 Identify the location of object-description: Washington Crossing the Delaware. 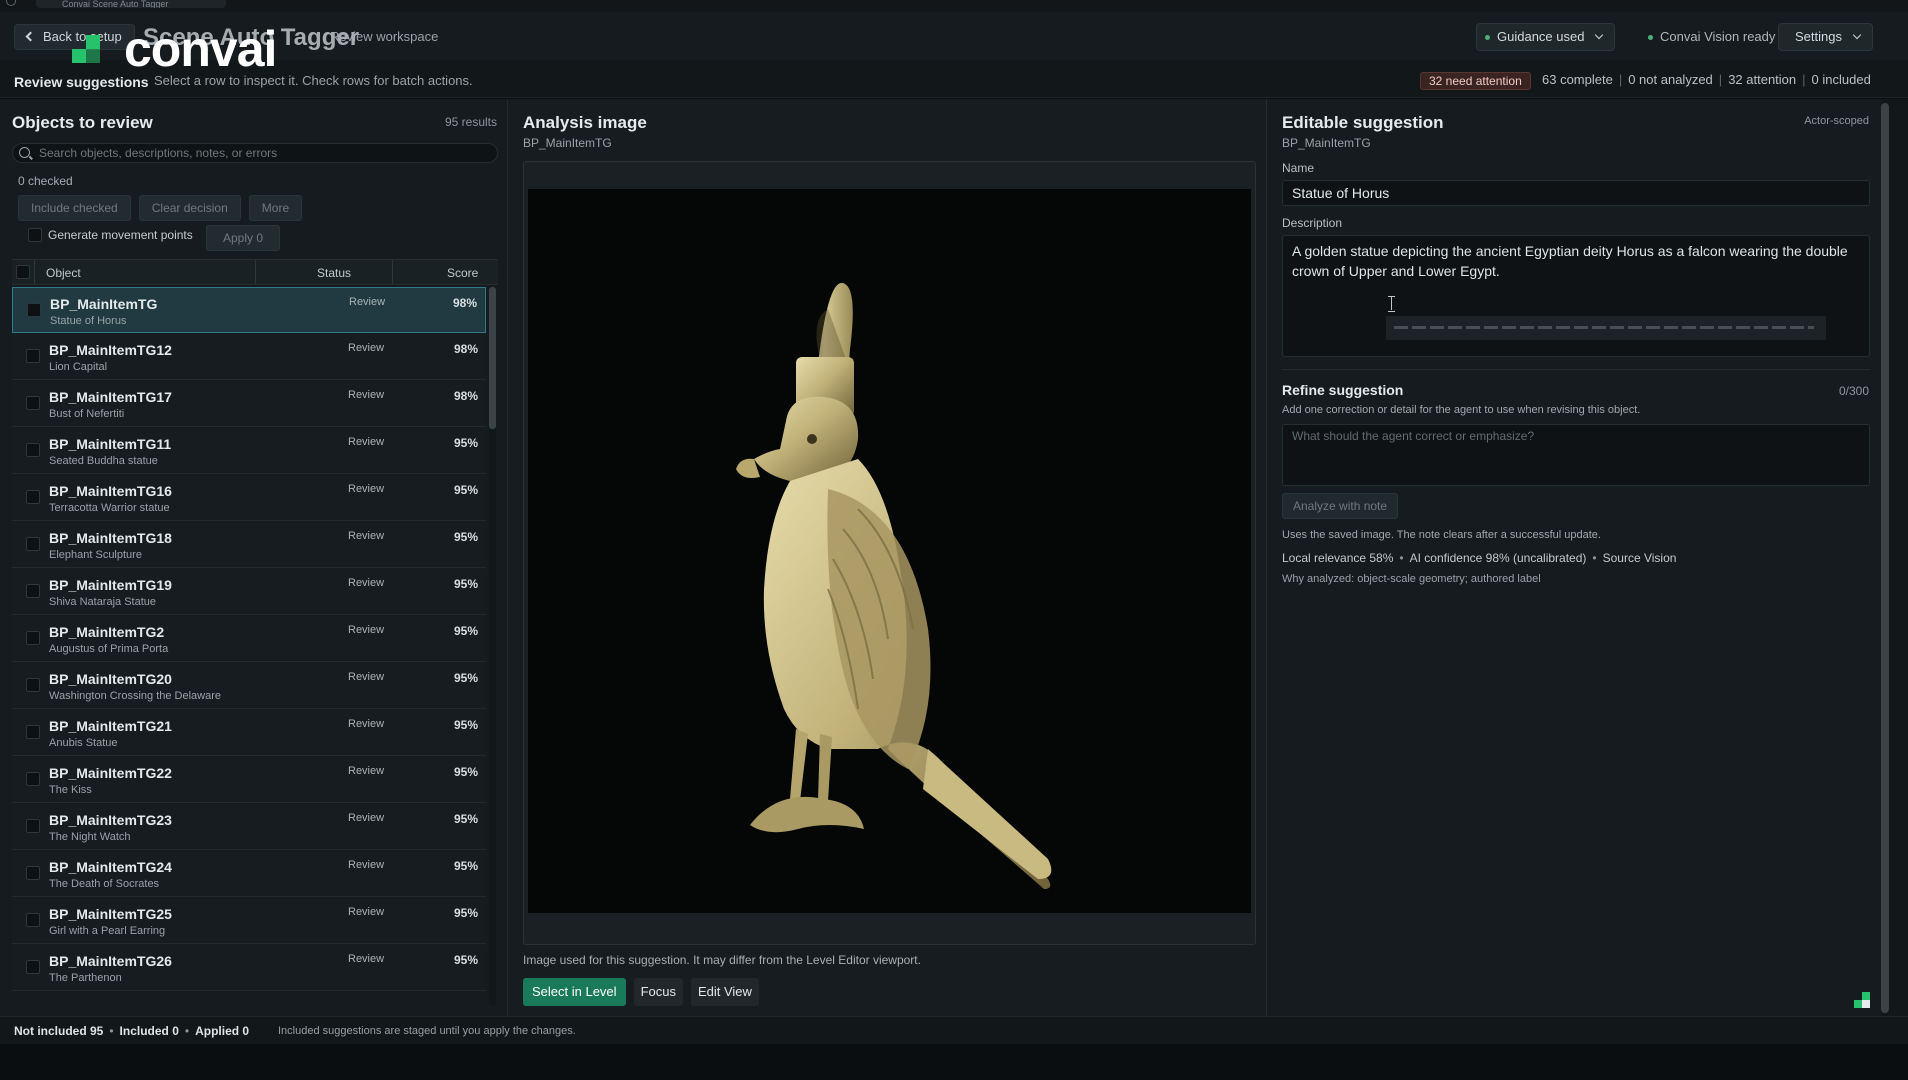
(135, 696).